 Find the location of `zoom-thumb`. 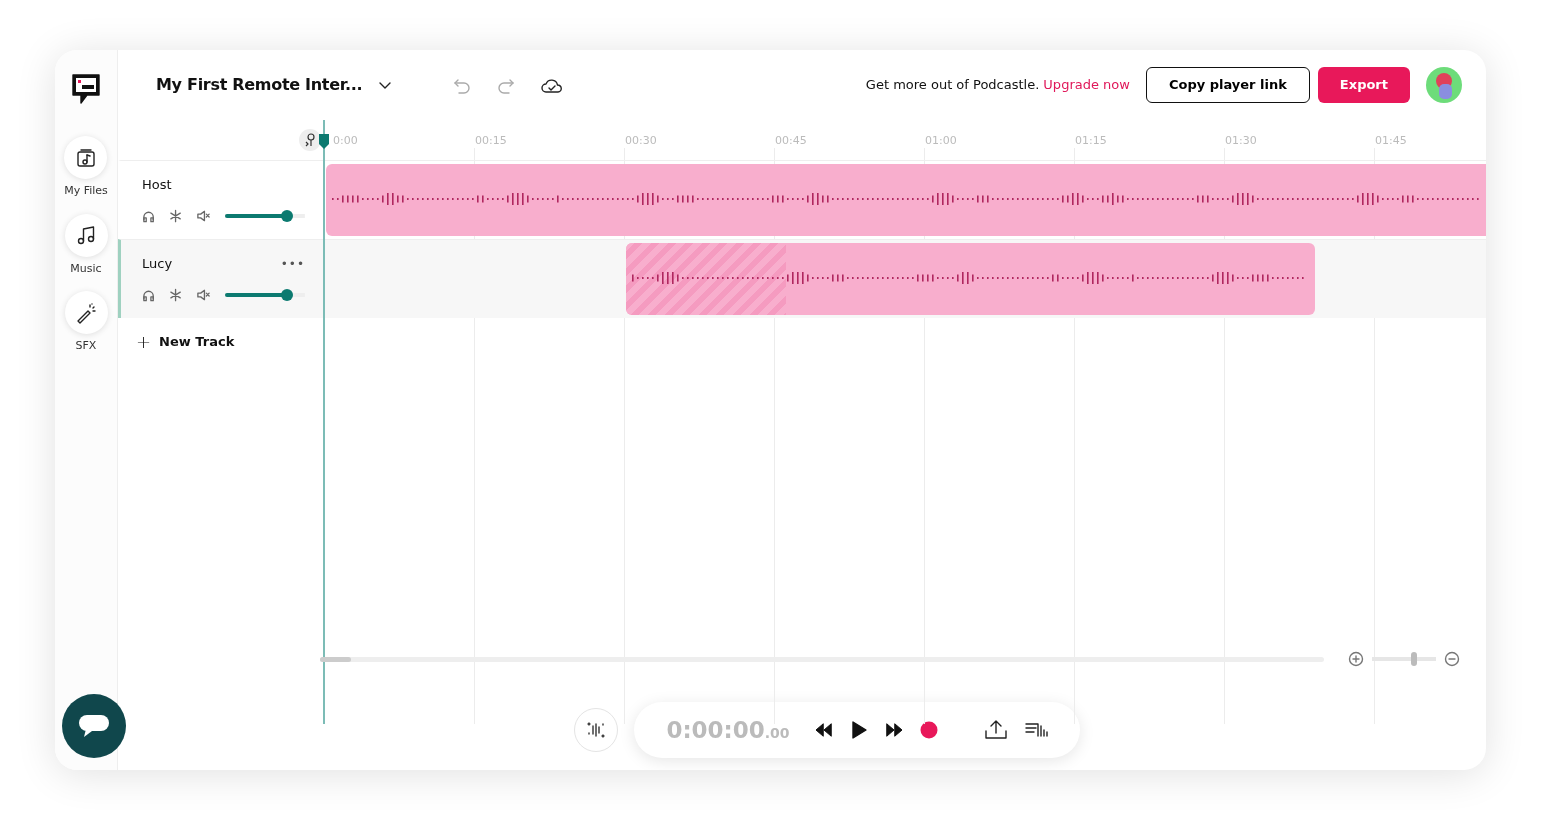

zoom-thumb is located at coordinates (1413, 659).